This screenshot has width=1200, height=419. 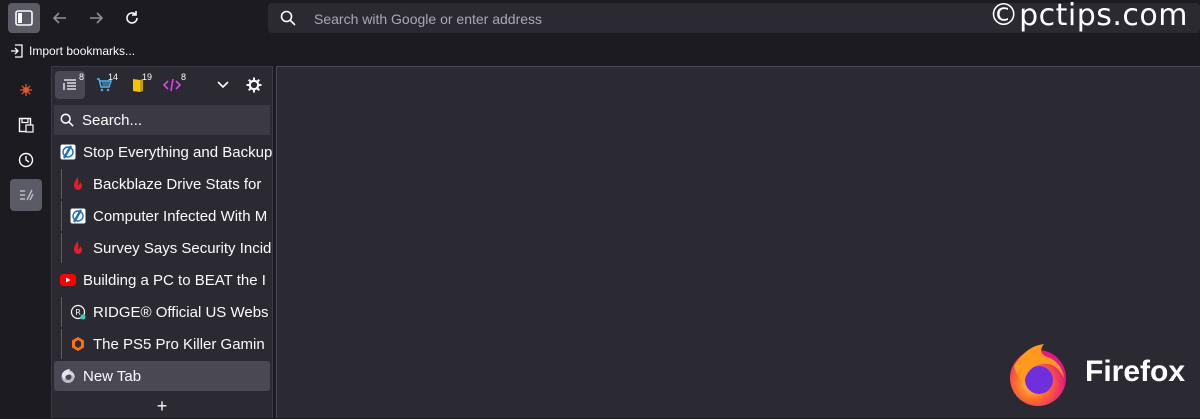 I want to click on sidebar-tree-tabs-button, so click(x=26, y=195).